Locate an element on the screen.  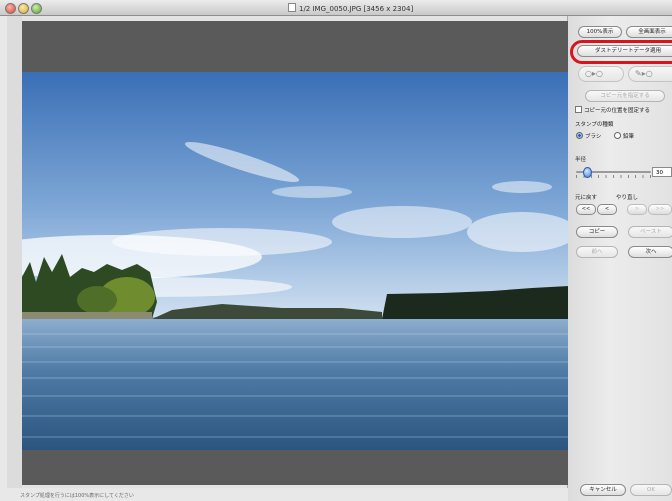
copy-button: コピー is located at coordinates (597, 232).